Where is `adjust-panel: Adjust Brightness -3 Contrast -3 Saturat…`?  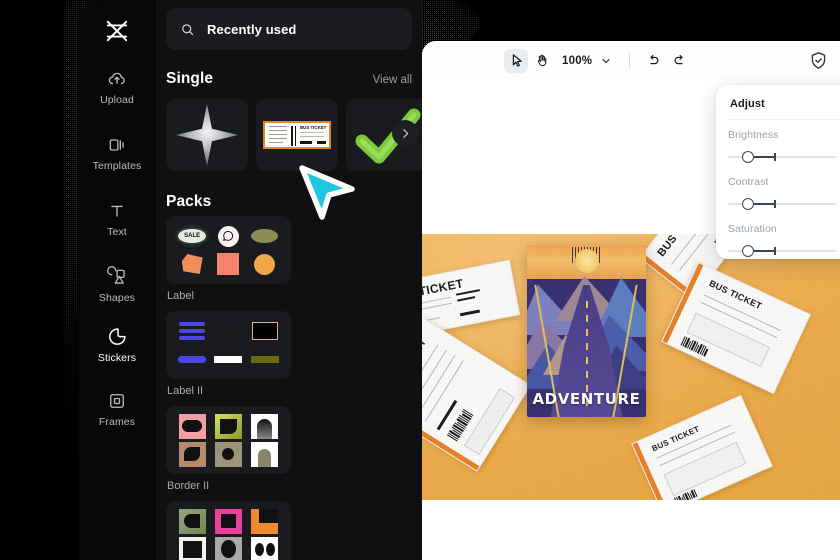 adjust-panel: Adjust Brightness -3 Contrast -3 Saturat… is located at coordinates (778, 172).